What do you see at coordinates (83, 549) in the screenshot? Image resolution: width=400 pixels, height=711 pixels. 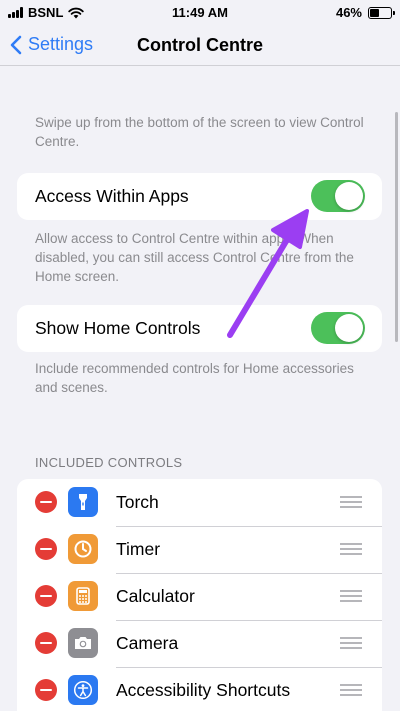 I see `timer-icon` at bounding box center [83, 549].